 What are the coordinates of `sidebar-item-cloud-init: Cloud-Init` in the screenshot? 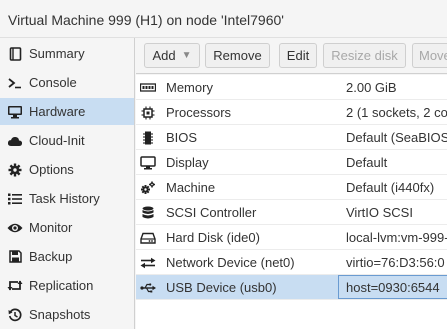 It's located at (67, 140).